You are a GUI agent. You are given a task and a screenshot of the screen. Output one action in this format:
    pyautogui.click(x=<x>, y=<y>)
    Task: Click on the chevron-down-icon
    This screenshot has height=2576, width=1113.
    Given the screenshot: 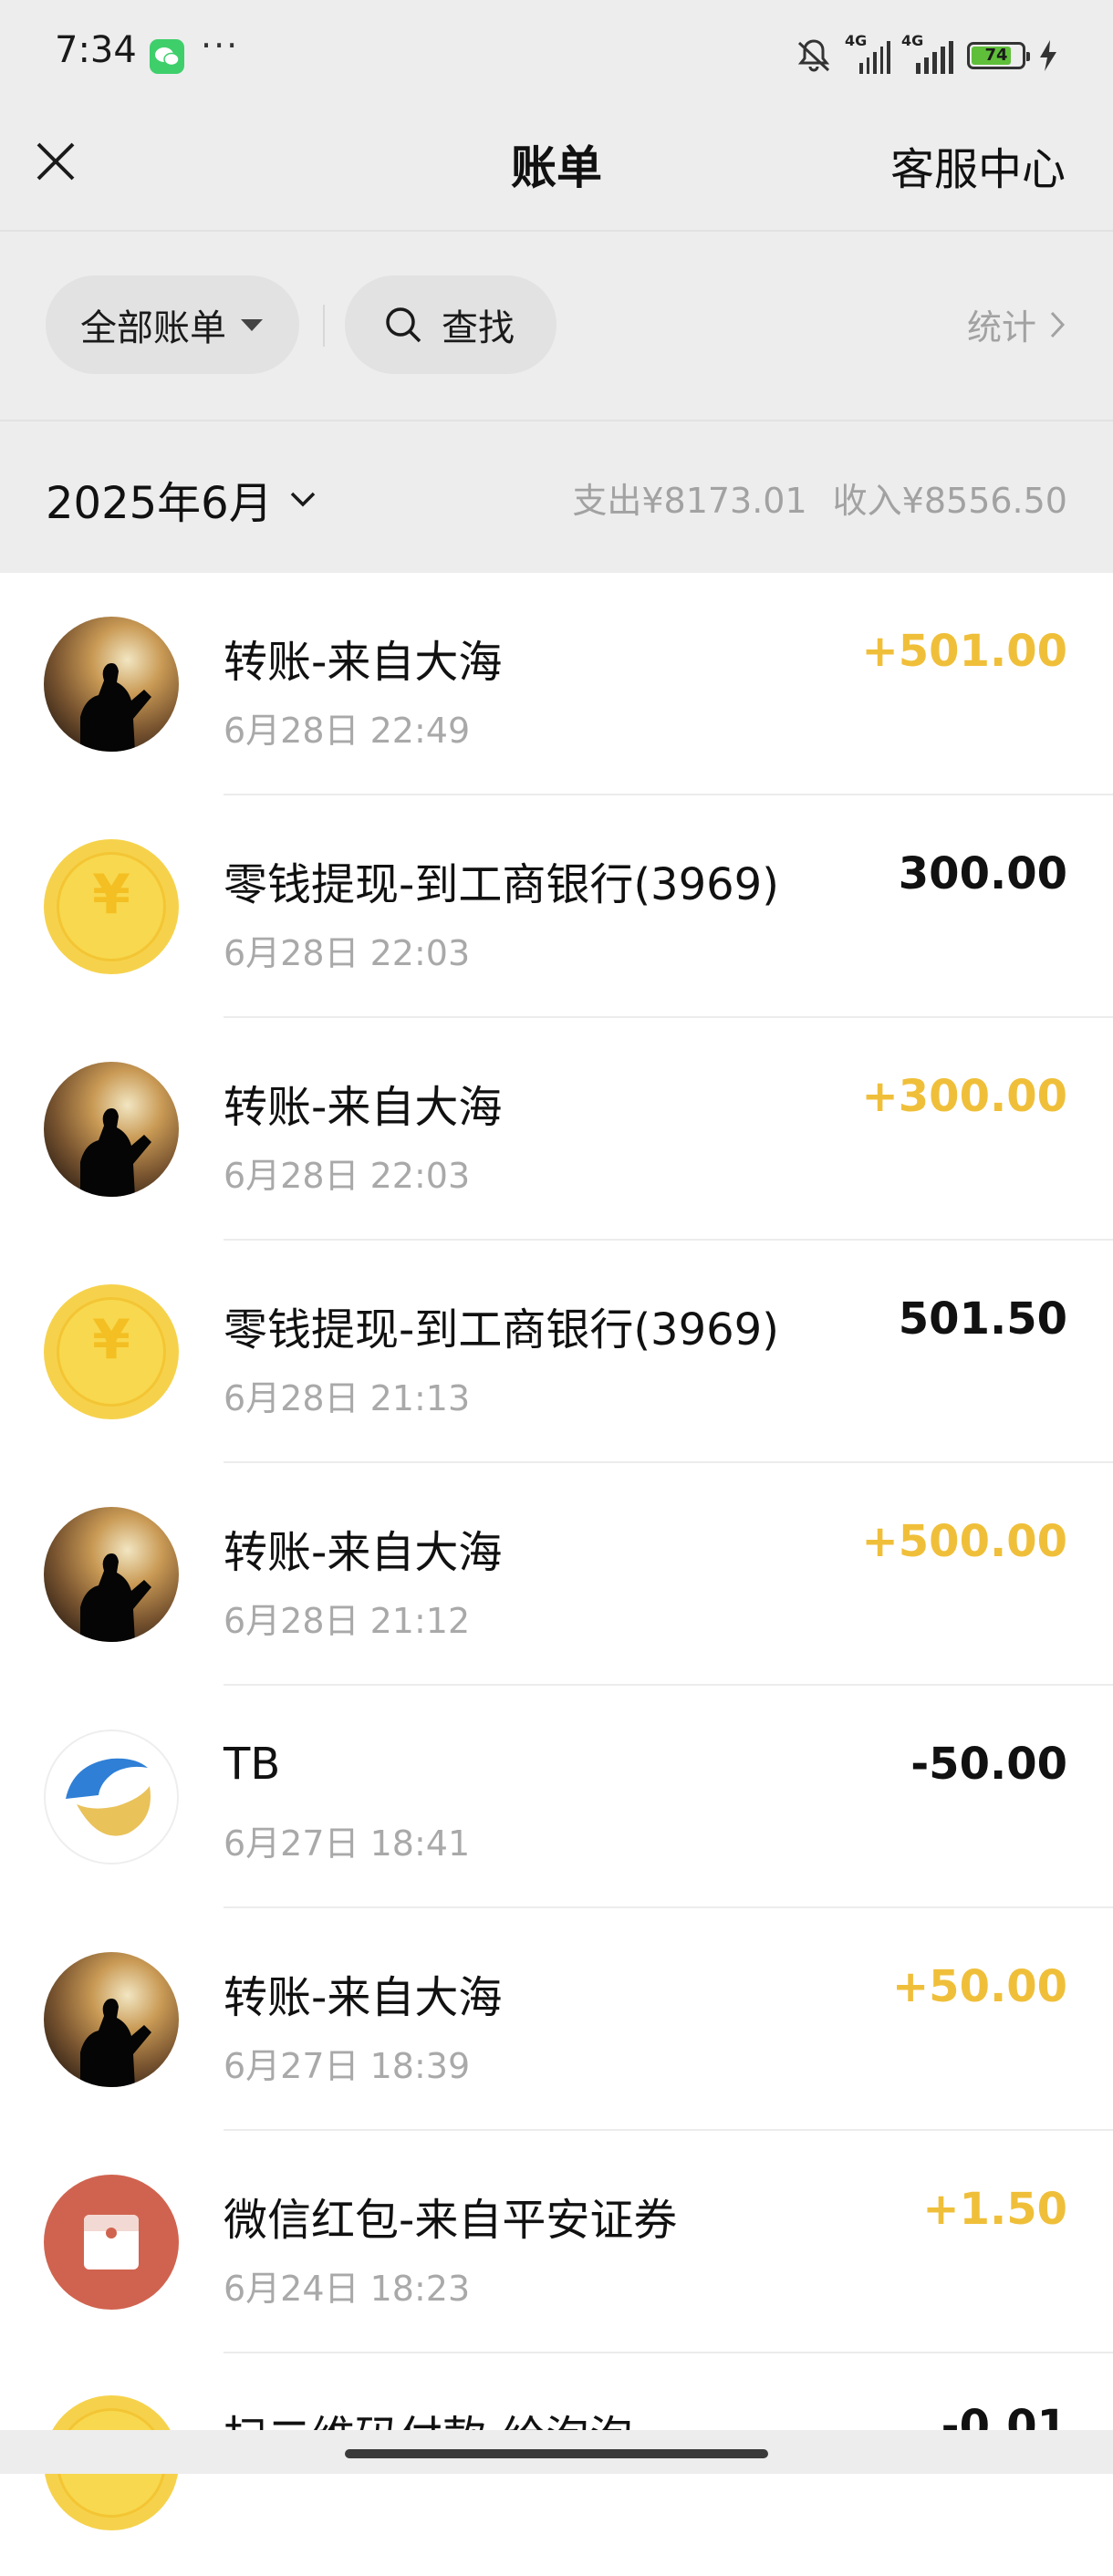 What is the action you would take?
    pyautogui.click(x=302, y=500)
    